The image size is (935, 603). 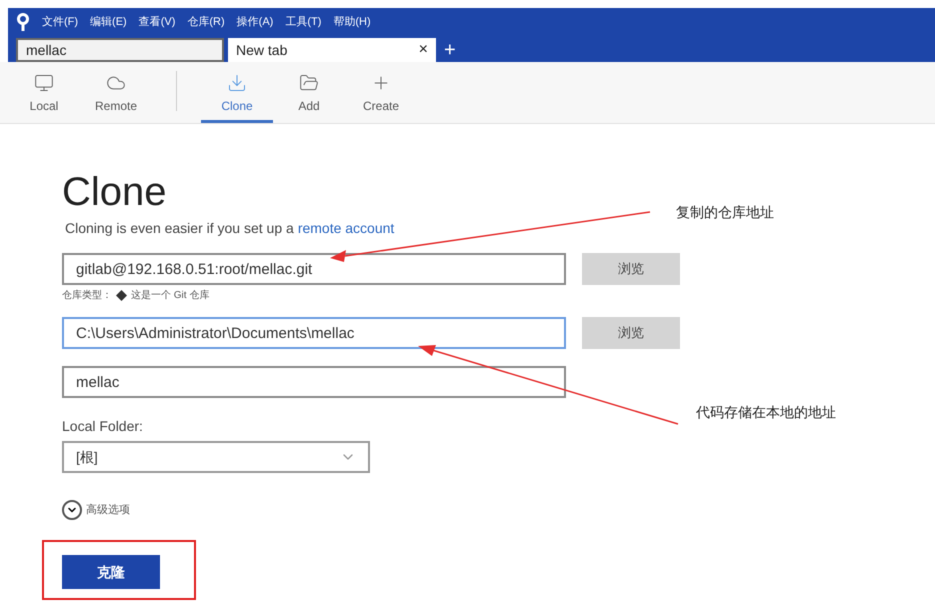 What do you see at coordinates (352, 22) in the screenshot?
I see `menu-item: 帮助(H)` at bounding box center [352, 22].